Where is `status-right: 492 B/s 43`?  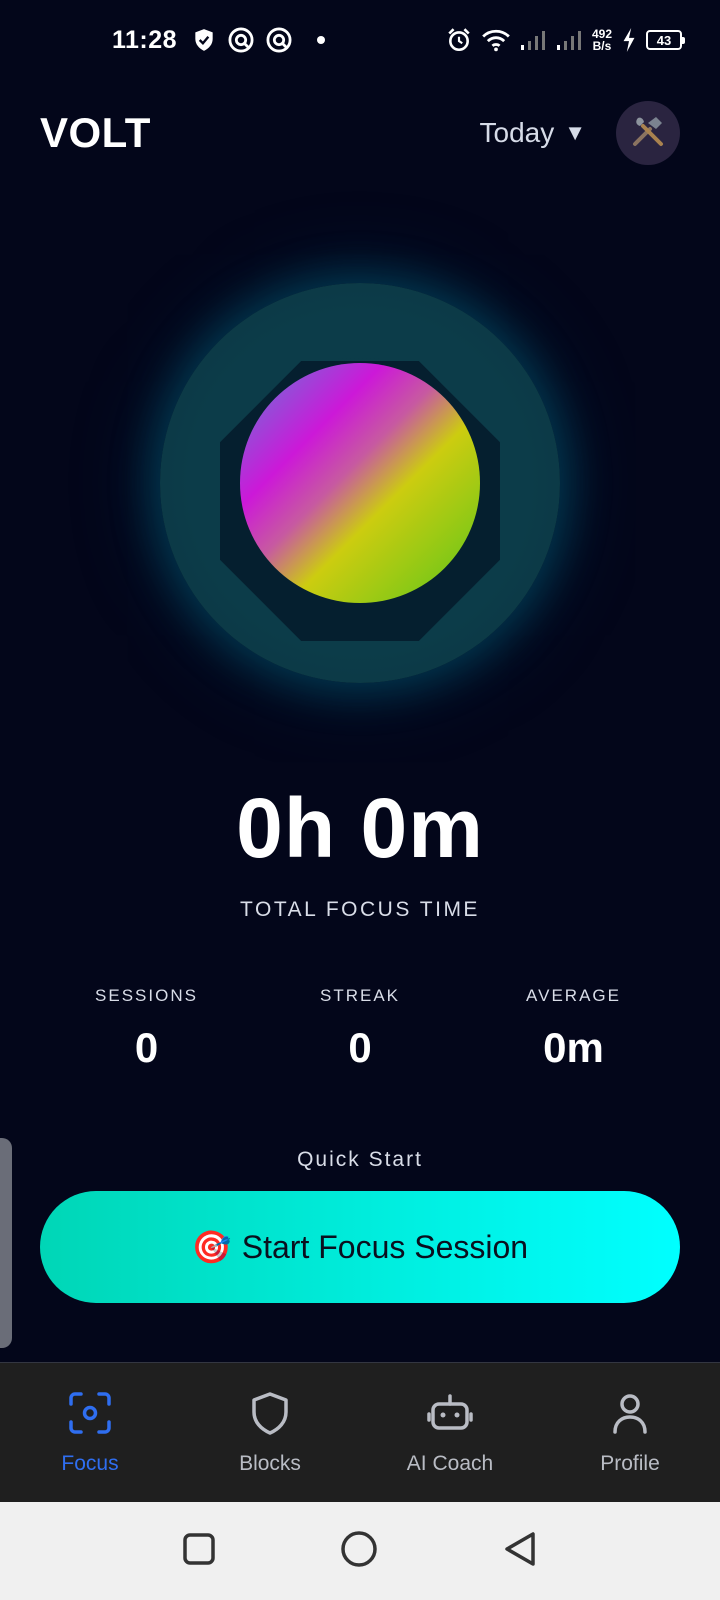 status-right: 492 B/s 43 is located at coordinates (565, 40).